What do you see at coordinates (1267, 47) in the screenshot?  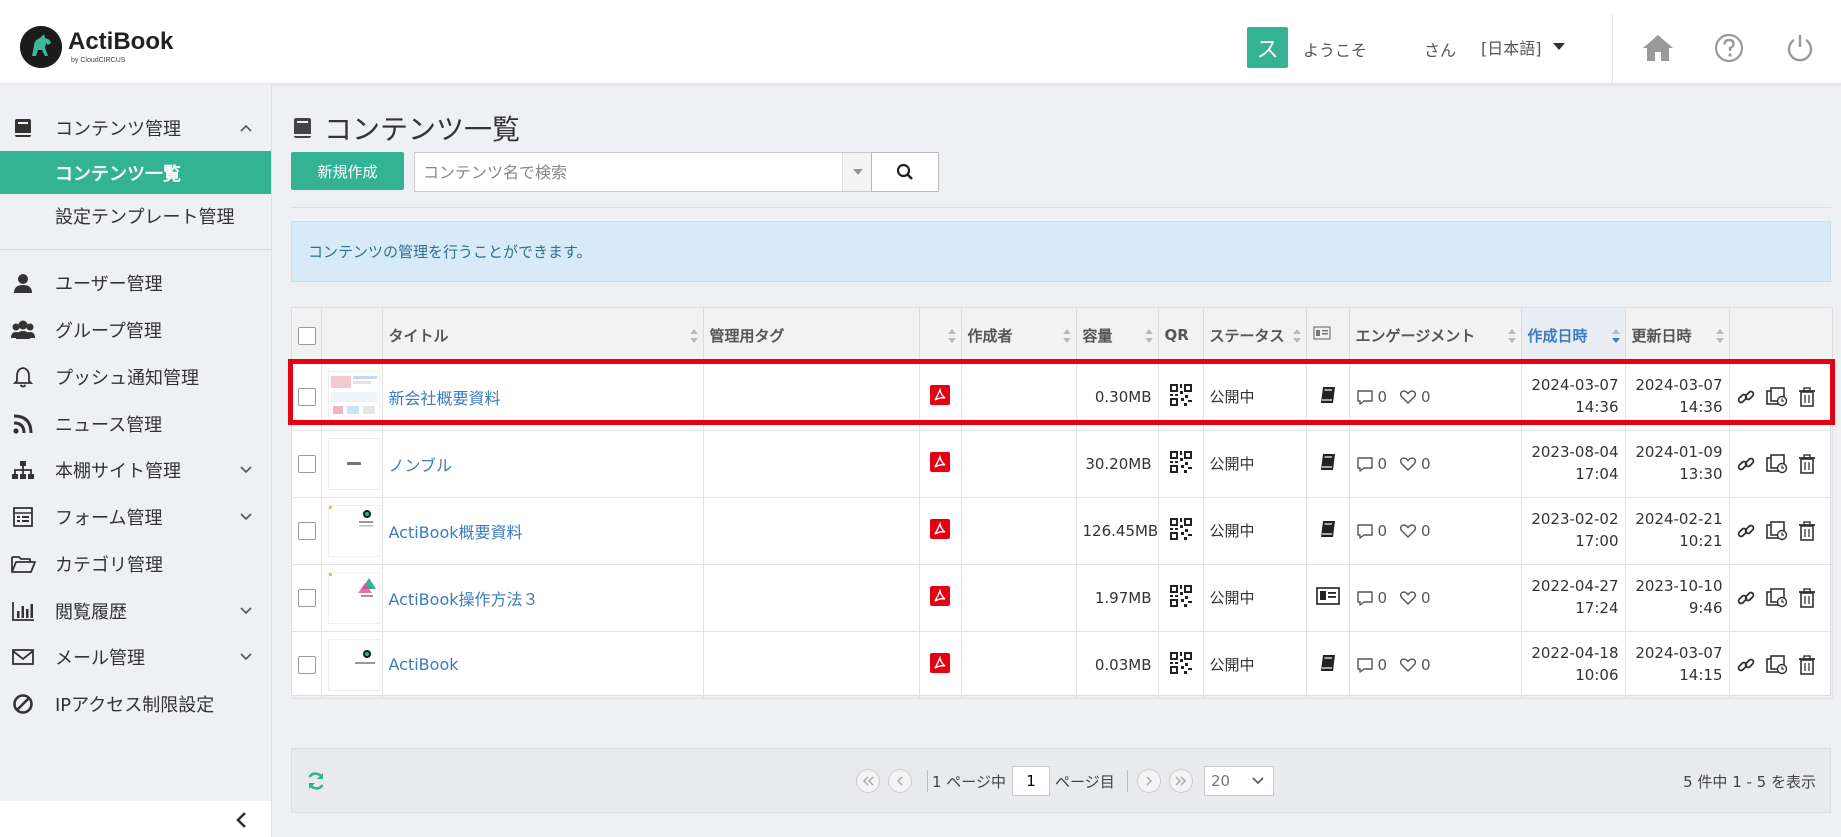 I see `user-avatar: ス` at bounding box center [1267, 47].